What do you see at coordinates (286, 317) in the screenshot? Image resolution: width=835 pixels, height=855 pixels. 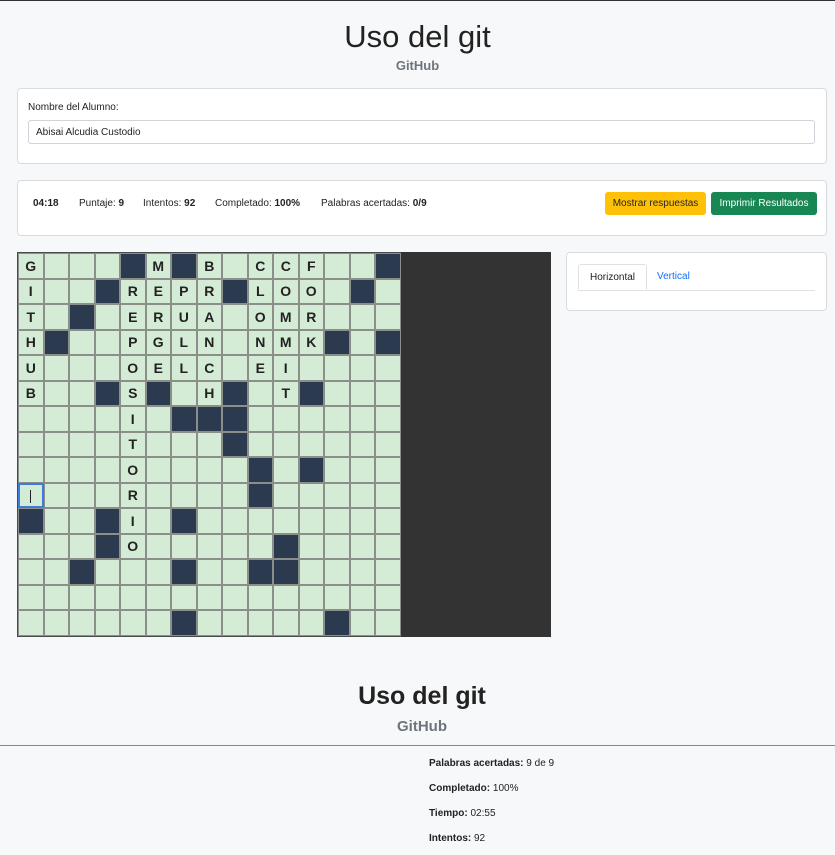 I see `crossword-cell: M` at bounding box center [286, 317].